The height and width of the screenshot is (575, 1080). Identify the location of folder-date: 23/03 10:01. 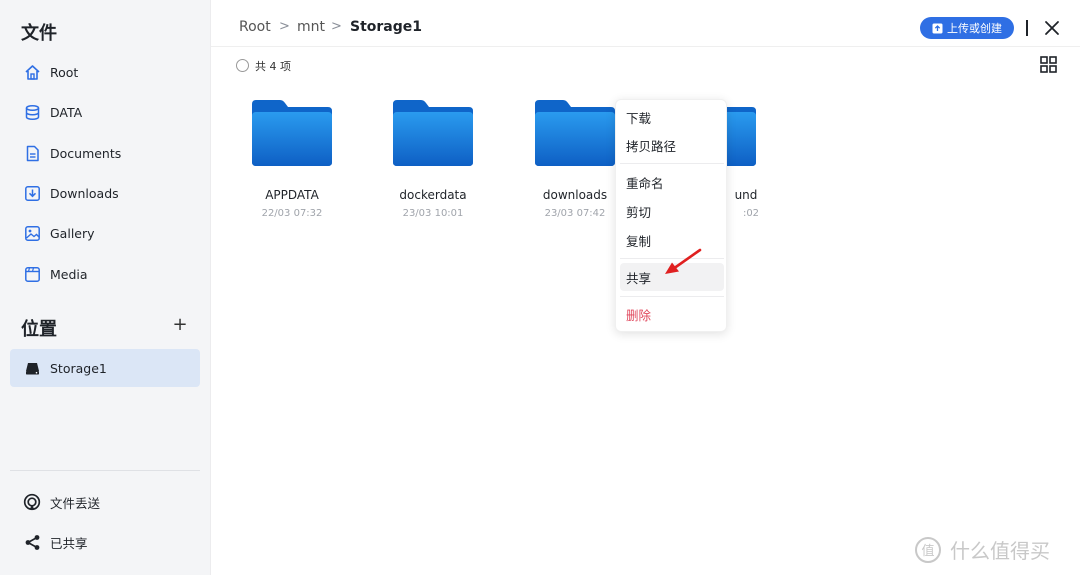
(433, 213).